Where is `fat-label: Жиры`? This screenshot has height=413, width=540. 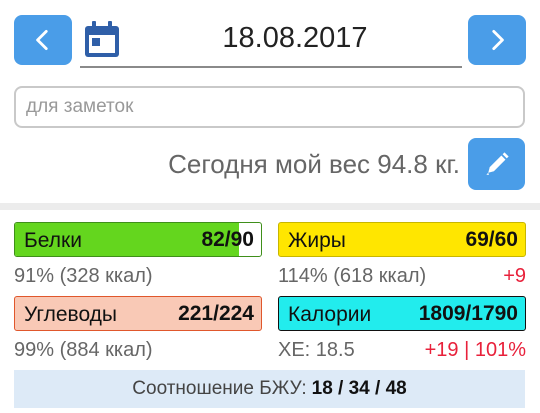
fat-label: Жиры is located at coordinates (317, 240).